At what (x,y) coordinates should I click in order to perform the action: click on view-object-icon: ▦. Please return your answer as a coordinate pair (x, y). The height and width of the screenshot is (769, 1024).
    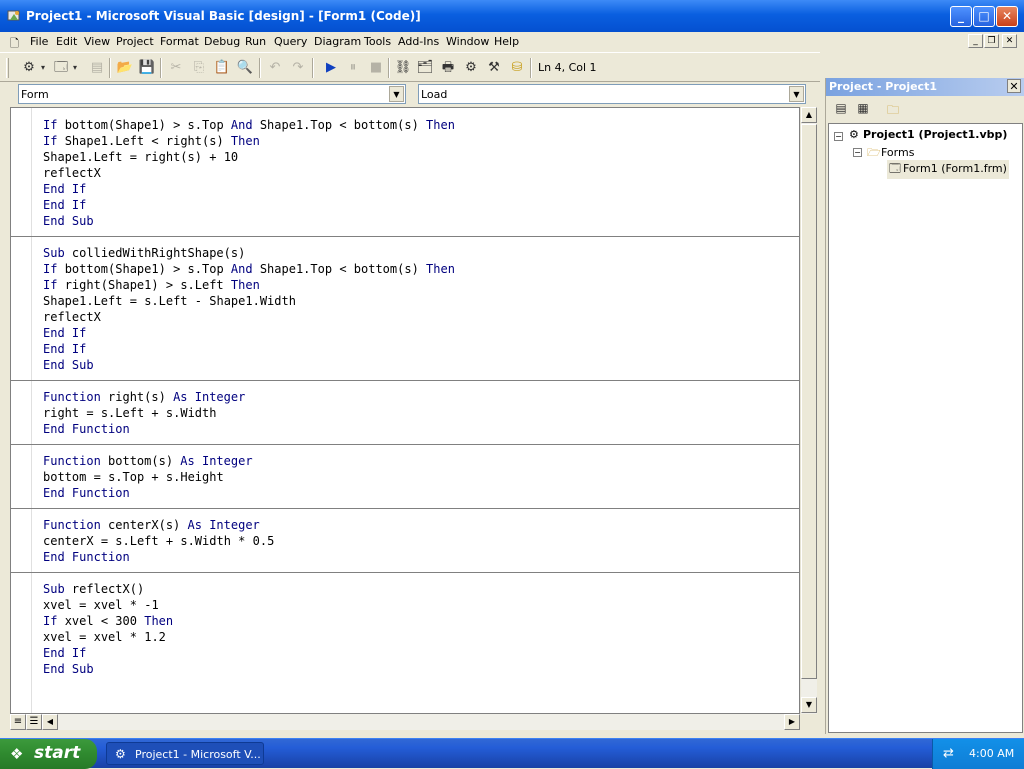
    Looking at the image, I should click on (863, 109).